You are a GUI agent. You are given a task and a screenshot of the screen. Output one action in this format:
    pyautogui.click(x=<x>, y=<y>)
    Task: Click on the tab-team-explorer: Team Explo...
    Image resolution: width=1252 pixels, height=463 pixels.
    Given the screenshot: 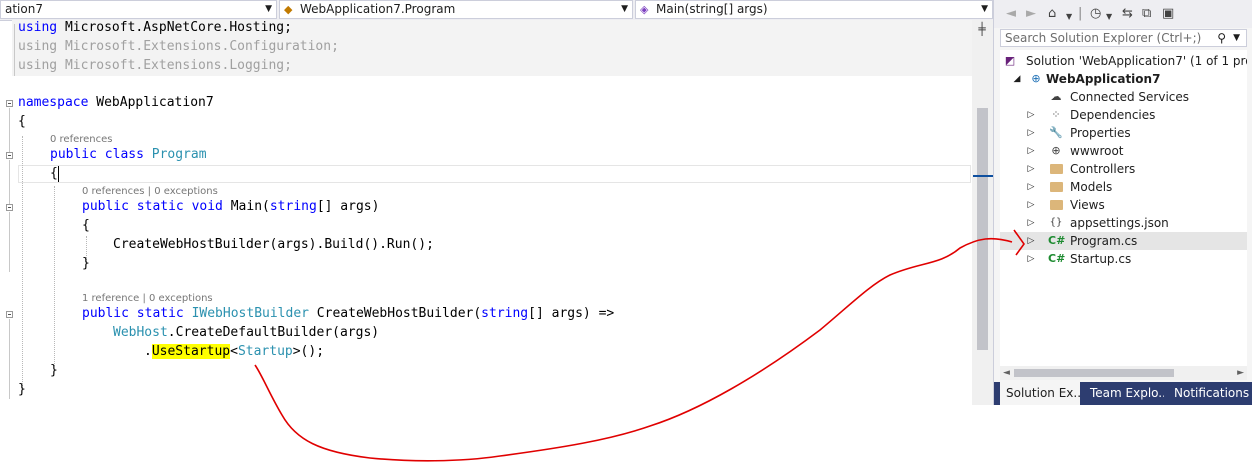 What is the action you would take?
    pyautogui.click(x=1124, y=393)
    